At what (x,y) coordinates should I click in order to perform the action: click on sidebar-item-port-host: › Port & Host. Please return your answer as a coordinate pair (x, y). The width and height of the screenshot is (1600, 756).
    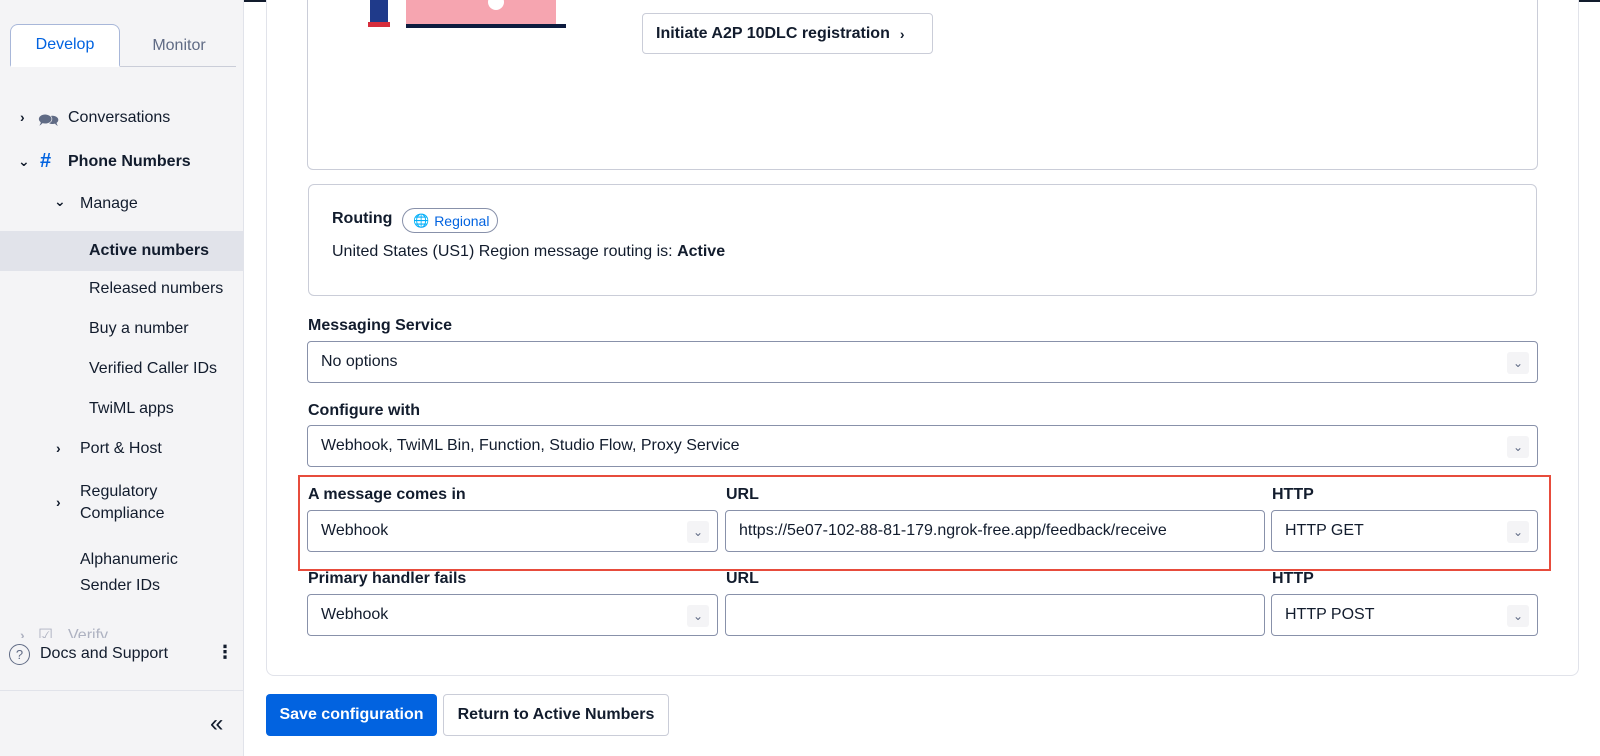
    Looking at the image, I should click on (122, 450).